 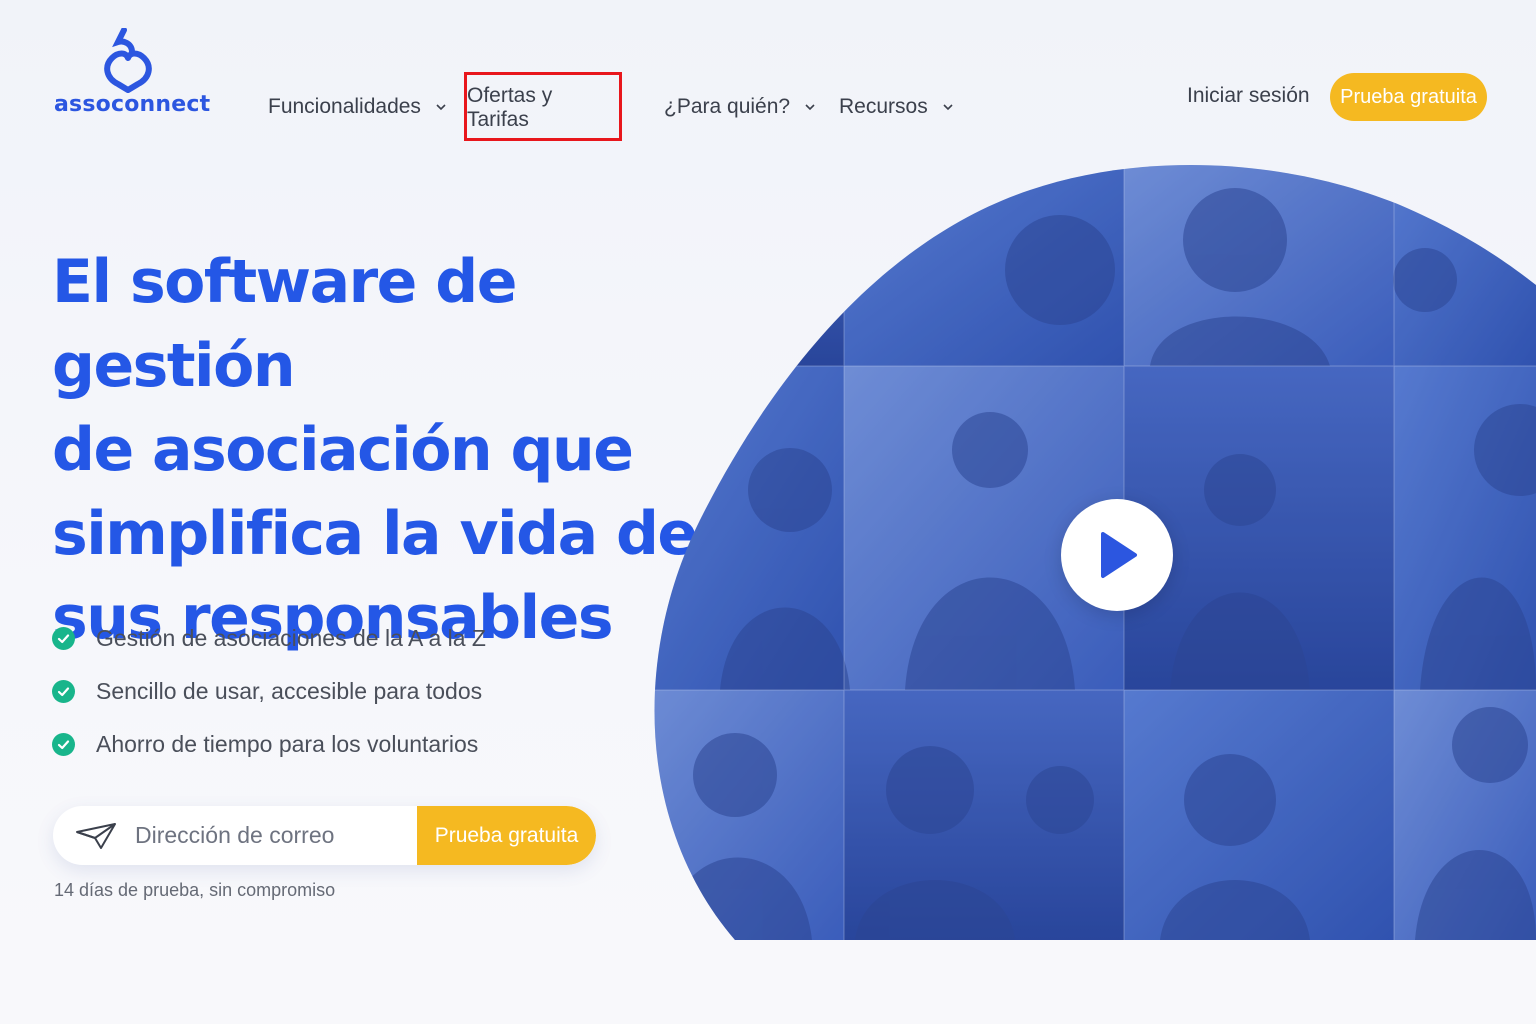 I want to click on nav-item-label: Funcionalidades, so click(x=344, y=106).